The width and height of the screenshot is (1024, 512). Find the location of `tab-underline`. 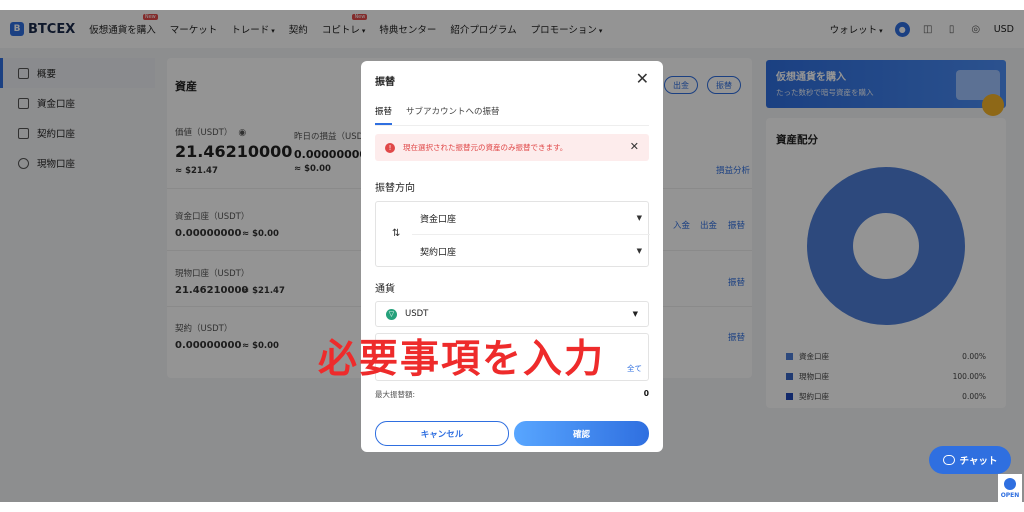

tab-underline is located at coordinates (512, 125).